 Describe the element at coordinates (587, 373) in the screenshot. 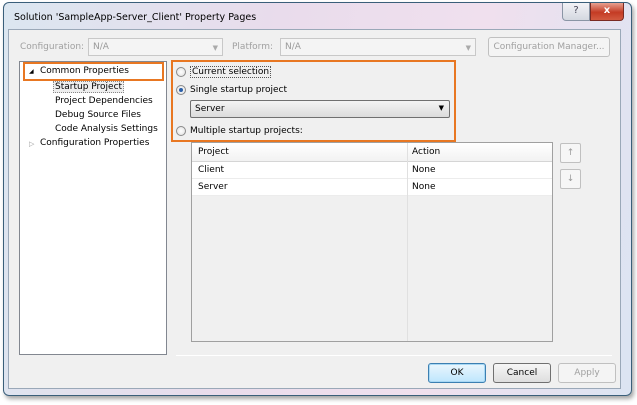

I see `apply-button: Apply` at that location.